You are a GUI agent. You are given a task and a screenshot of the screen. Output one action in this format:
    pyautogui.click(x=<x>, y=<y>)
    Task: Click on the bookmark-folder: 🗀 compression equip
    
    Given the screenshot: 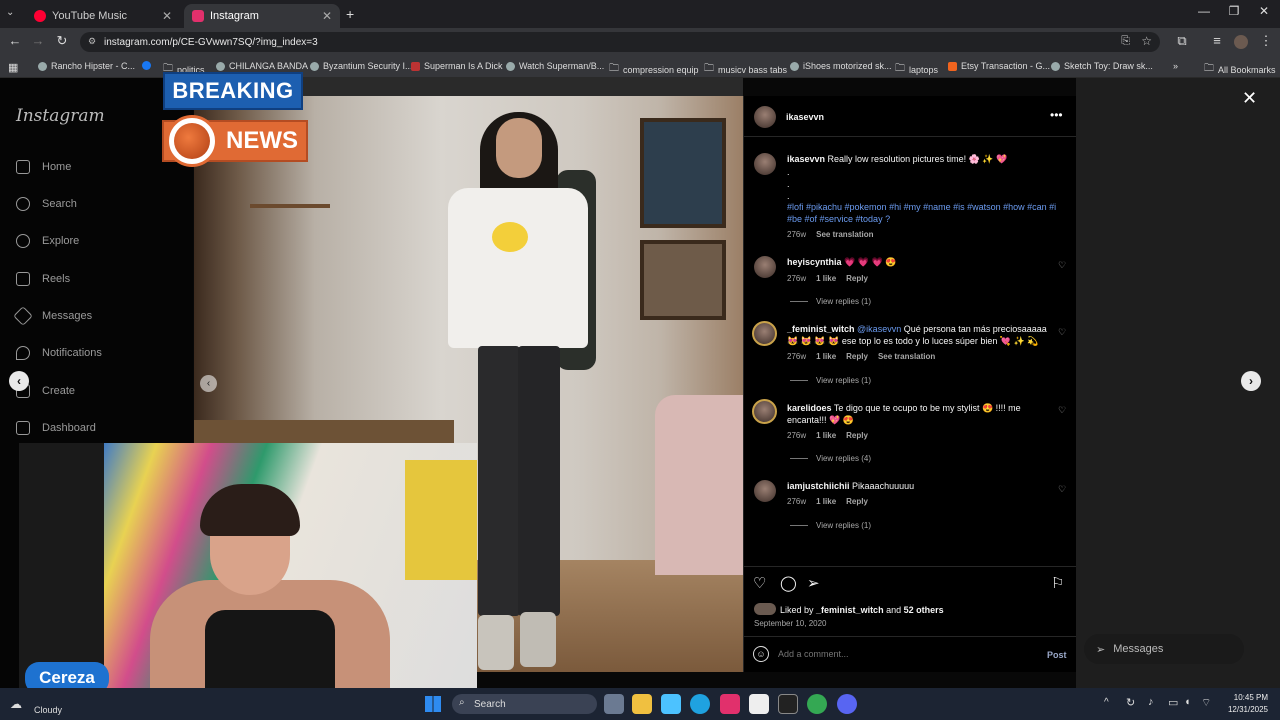 What is the action you would take?
    pyautogui.click(x=654, y=69)
    